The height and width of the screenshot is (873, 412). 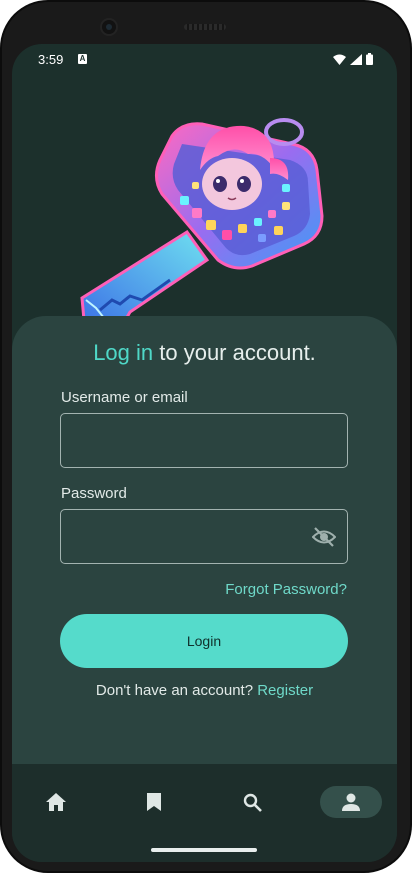 I want to click on login-title: Log in to your account., so click(x=204, y=353).